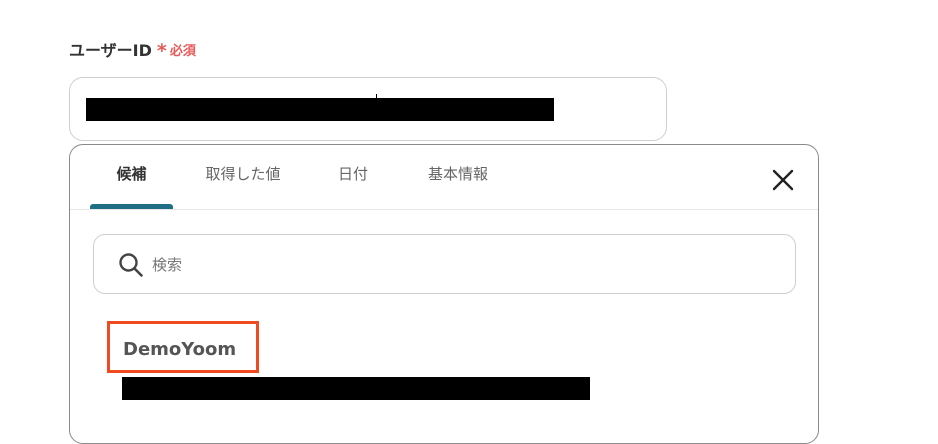 Image resolution: width=938 pixels, height=444 pixels. I want to click on active-tab-indicator, so click(131, 206).